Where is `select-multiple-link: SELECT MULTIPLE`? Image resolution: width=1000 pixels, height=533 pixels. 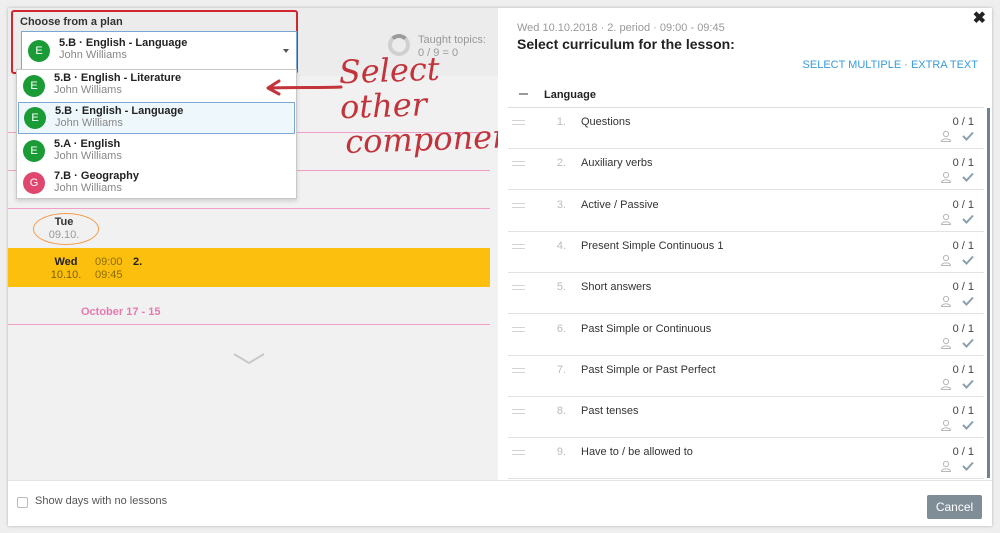
select-multiple-link: SELECT MULTIPLE is located at coordinates (852, 65).